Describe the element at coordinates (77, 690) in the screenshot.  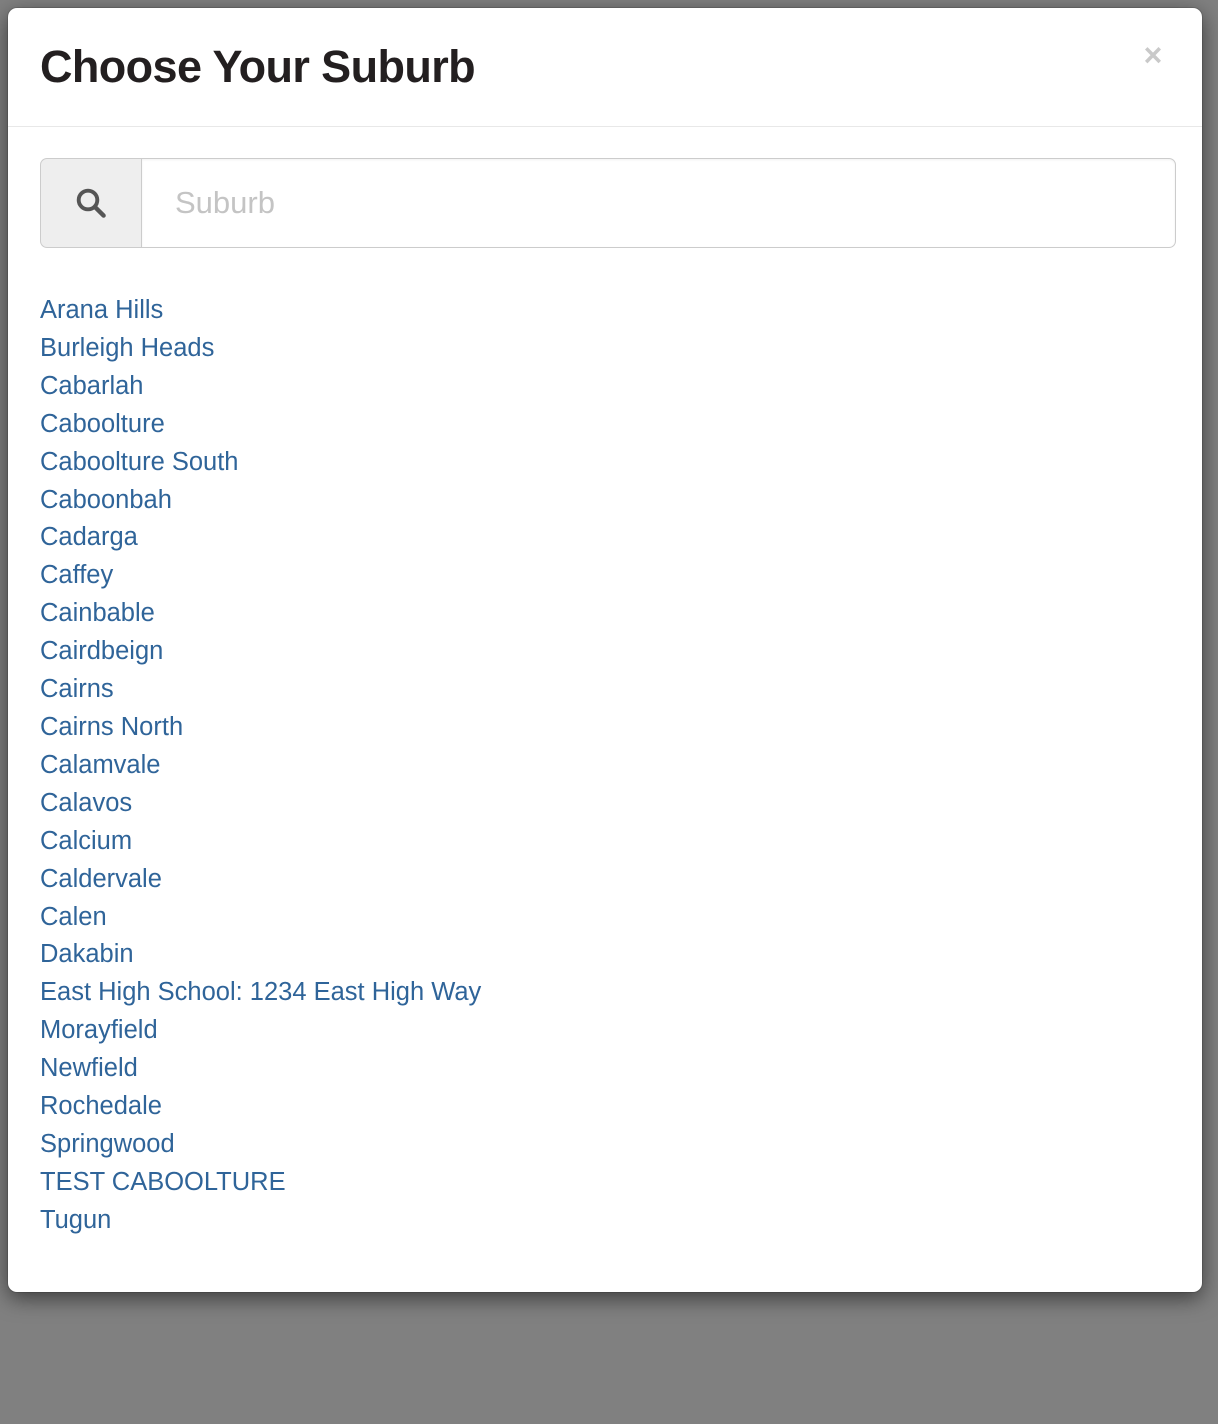
I see `suburb-link: Cairns` at that location.